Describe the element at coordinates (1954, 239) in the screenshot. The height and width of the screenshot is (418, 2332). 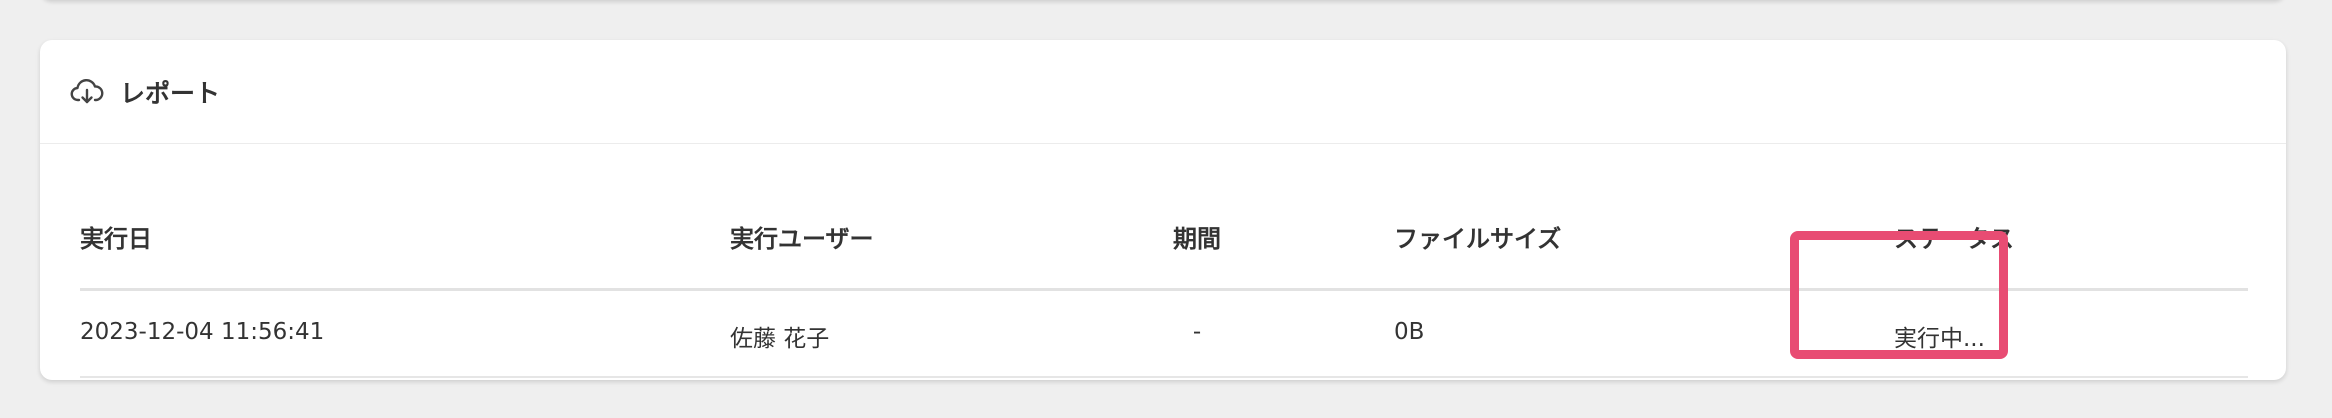
I see `column-header-status: ステータス` at that location.